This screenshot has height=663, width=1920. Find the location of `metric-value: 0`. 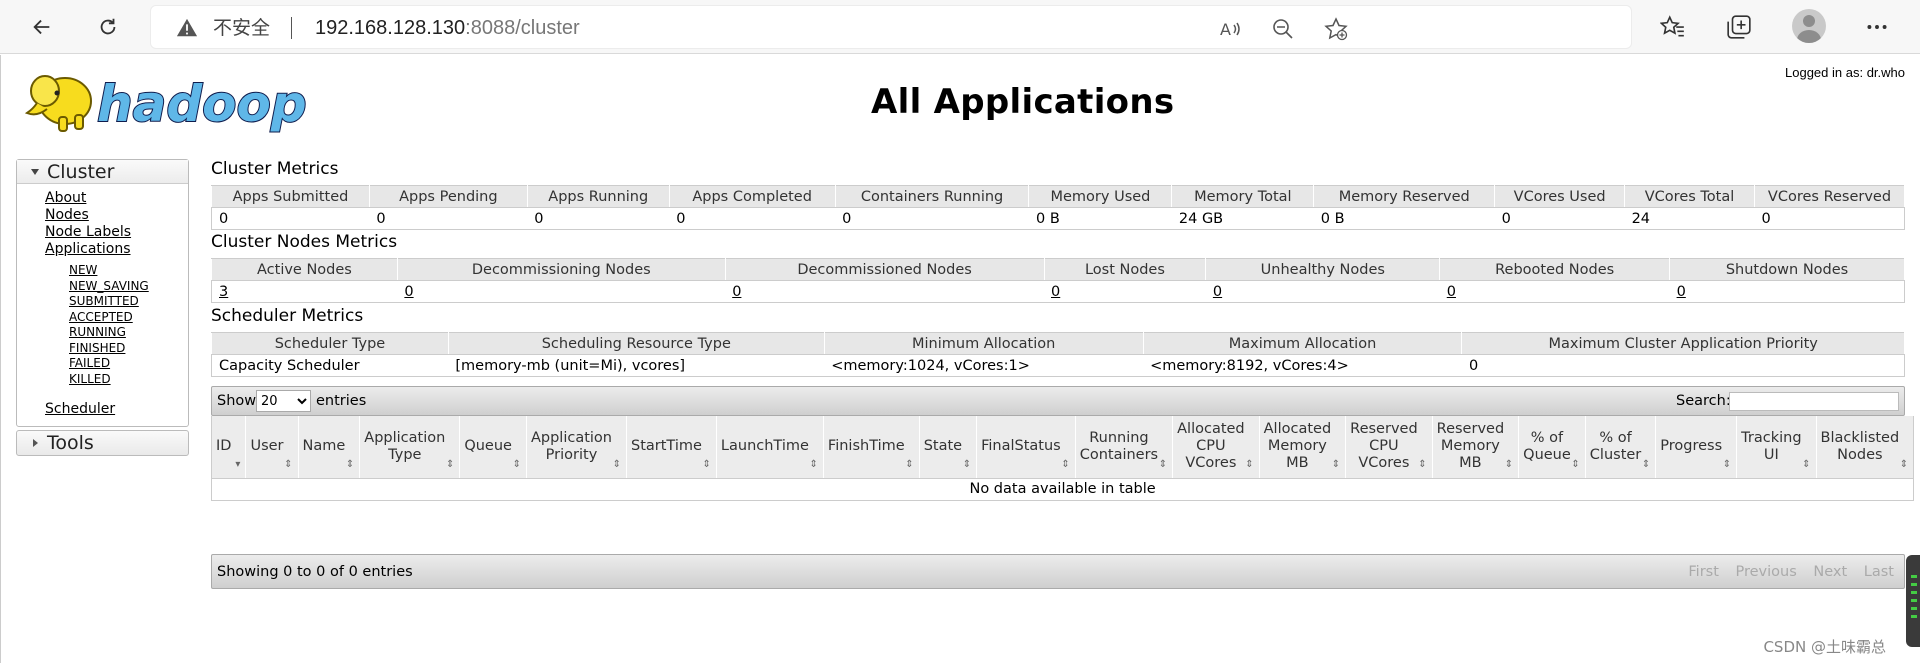

metric-value: 0 is located at coordinates (752, 218).